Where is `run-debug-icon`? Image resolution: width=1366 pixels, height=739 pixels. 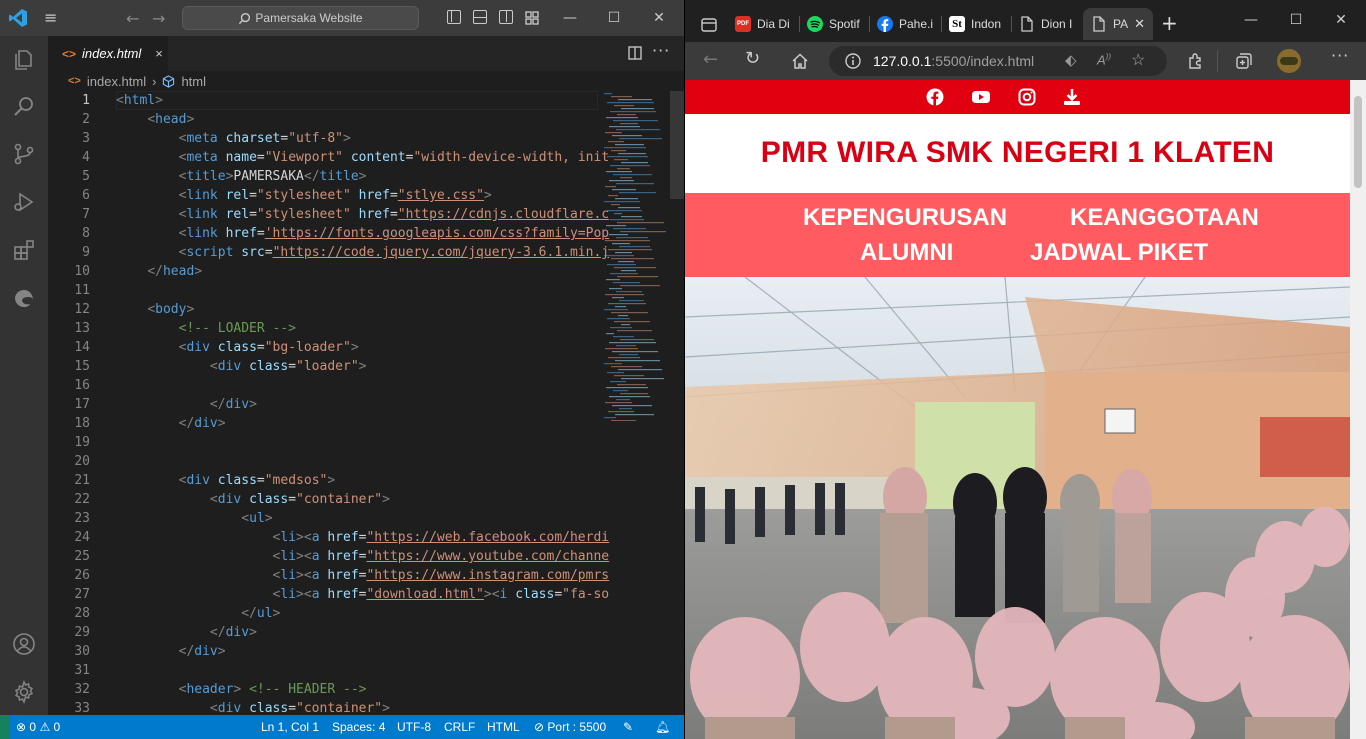
run-debug-icon is located at coordinates (24, 202).